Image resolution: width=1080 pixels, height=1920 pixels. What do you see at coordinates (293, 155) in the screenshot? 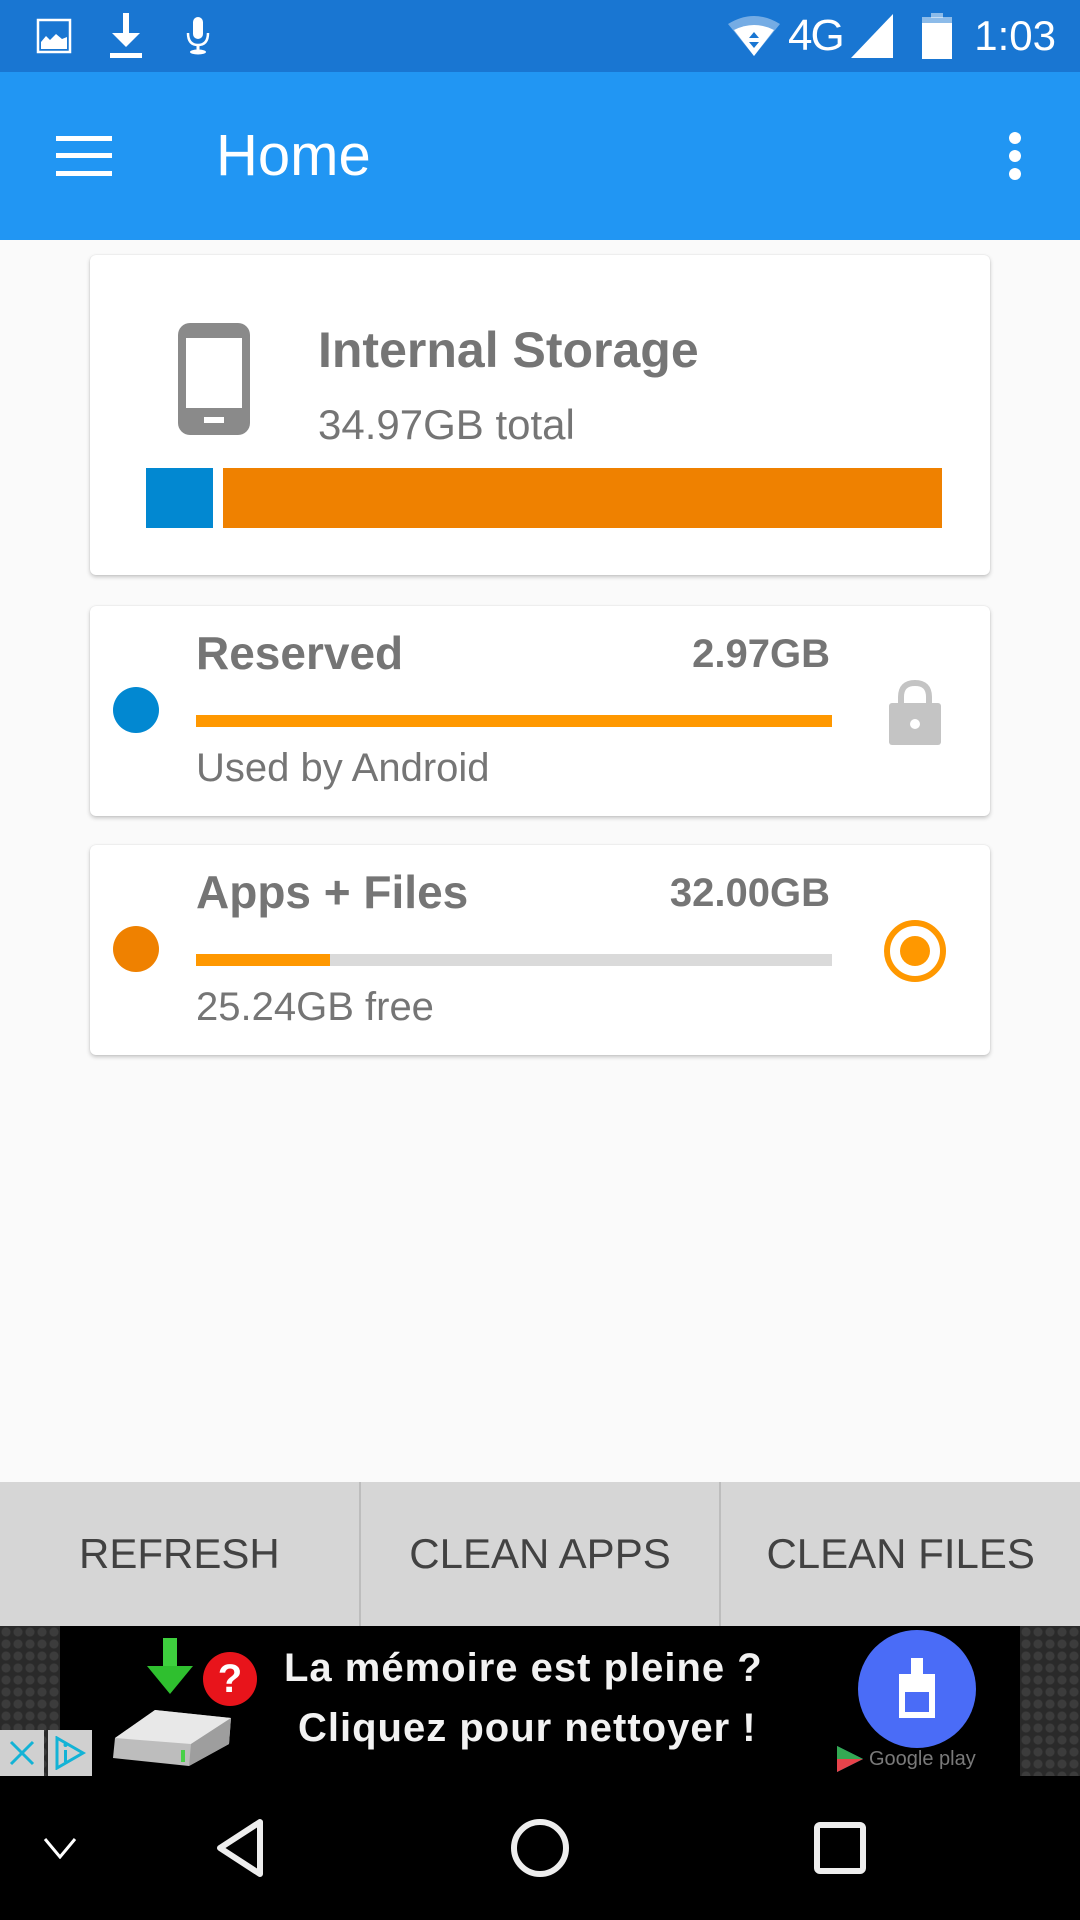
I see `page-title: Home` at bounding box center [293, 155].